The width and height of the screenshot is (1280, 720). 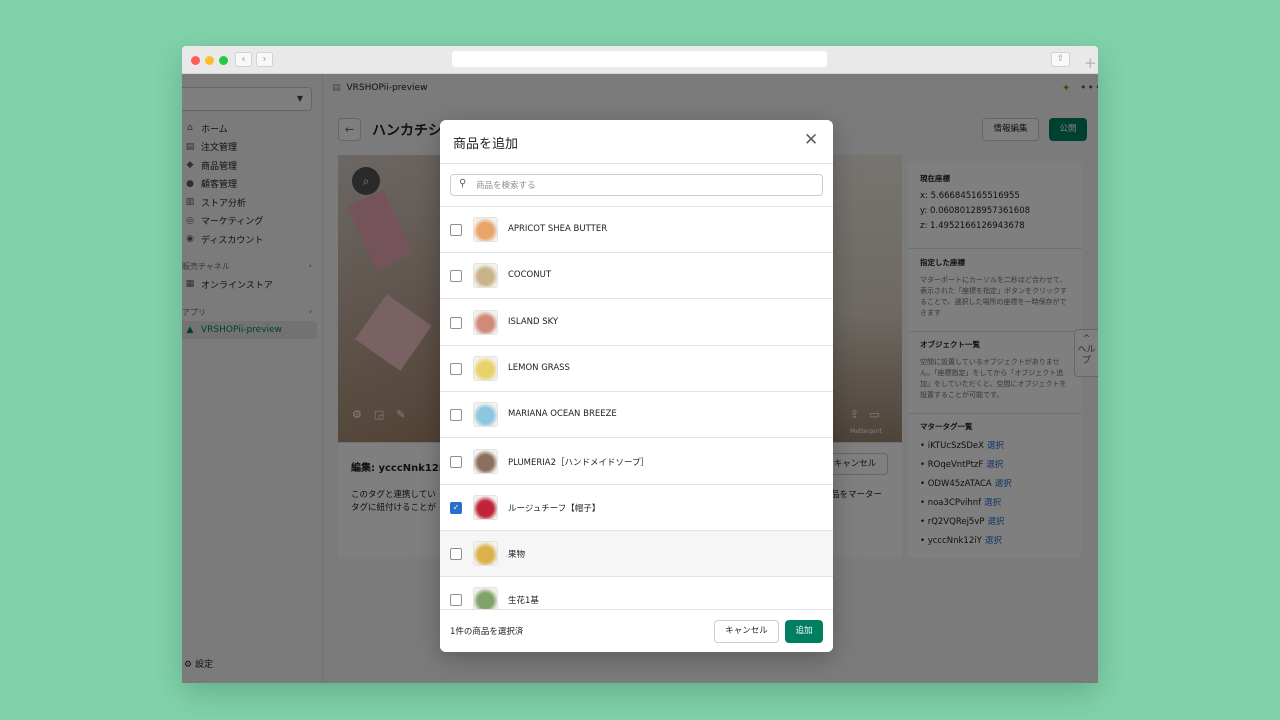 I want to click on browser-back-icon: ‹, so click(x=243, y=59).